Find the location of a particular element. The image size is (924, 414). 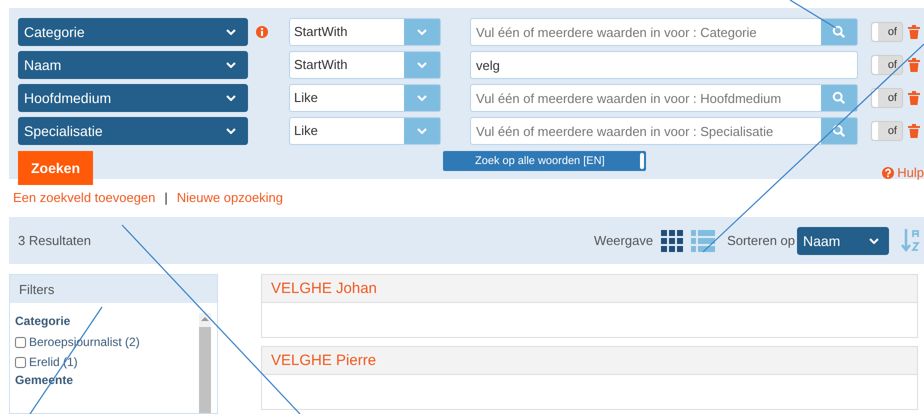

value-input: Vul één of meerdere waarden in voor : Specialisatie is located at coordinates (646, 131).